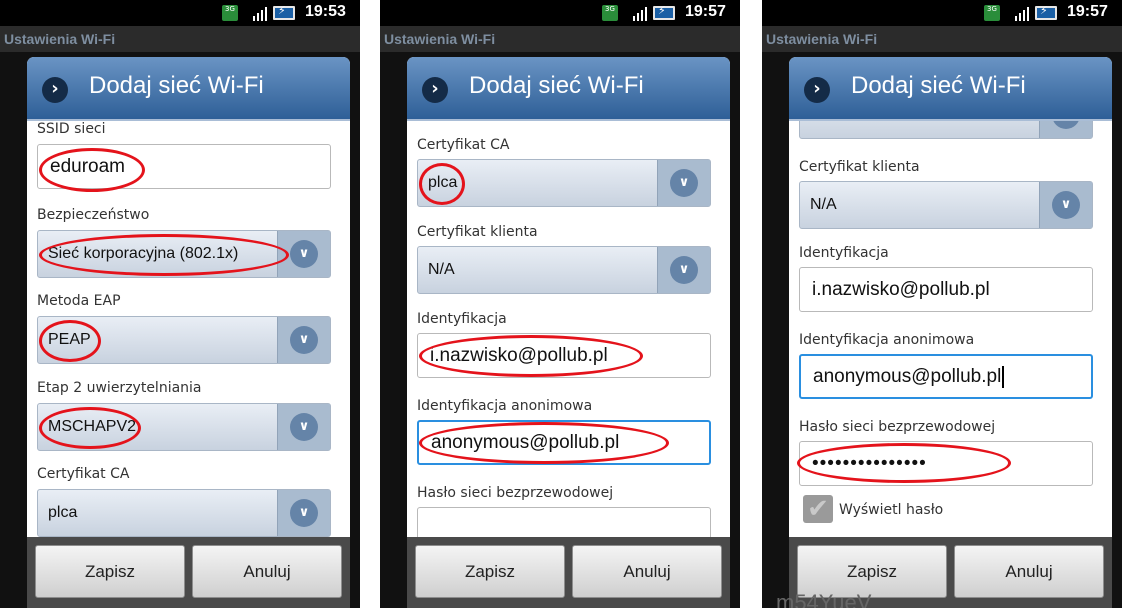 The width and height of the screenshot is (1122, 608). What do you see at coordinates (119, 388) in the screenshot?
I see `phase2-auth-label: Etap 2 uwierzytelniania` at bounding box center [119, 388].